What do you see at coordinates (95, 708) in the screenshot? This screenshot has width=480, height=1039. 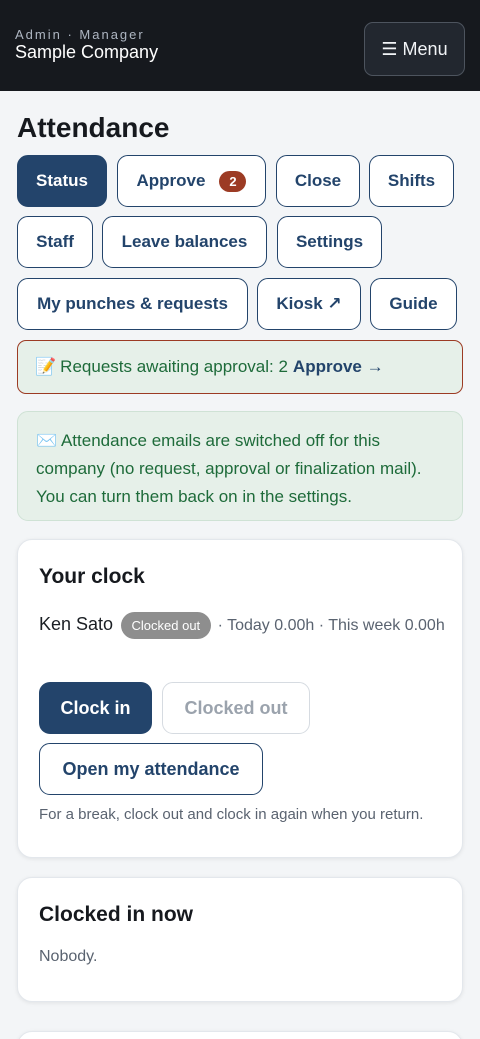 I see `clock-in-button: Clock in` at bounding box center [95, 708].